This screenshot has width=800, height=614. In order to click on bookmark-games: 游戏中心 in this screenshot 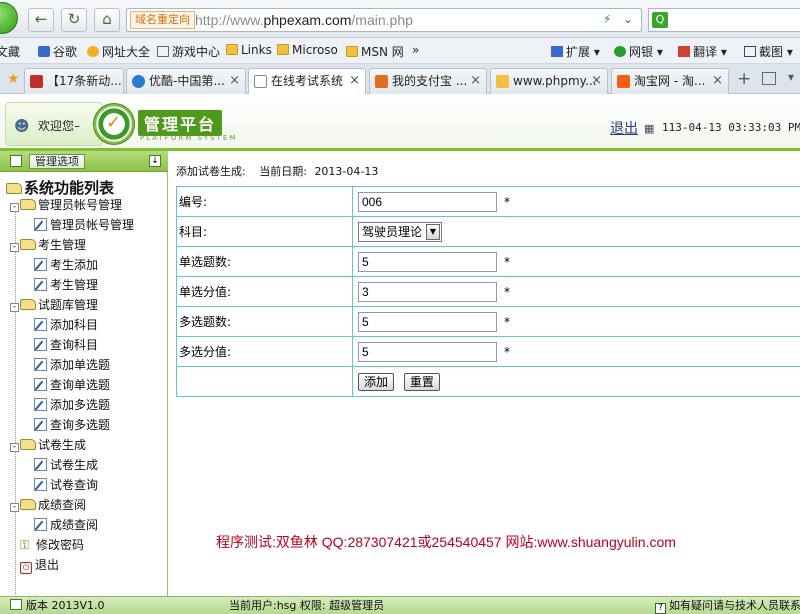, I will do `click(188, 51)`.